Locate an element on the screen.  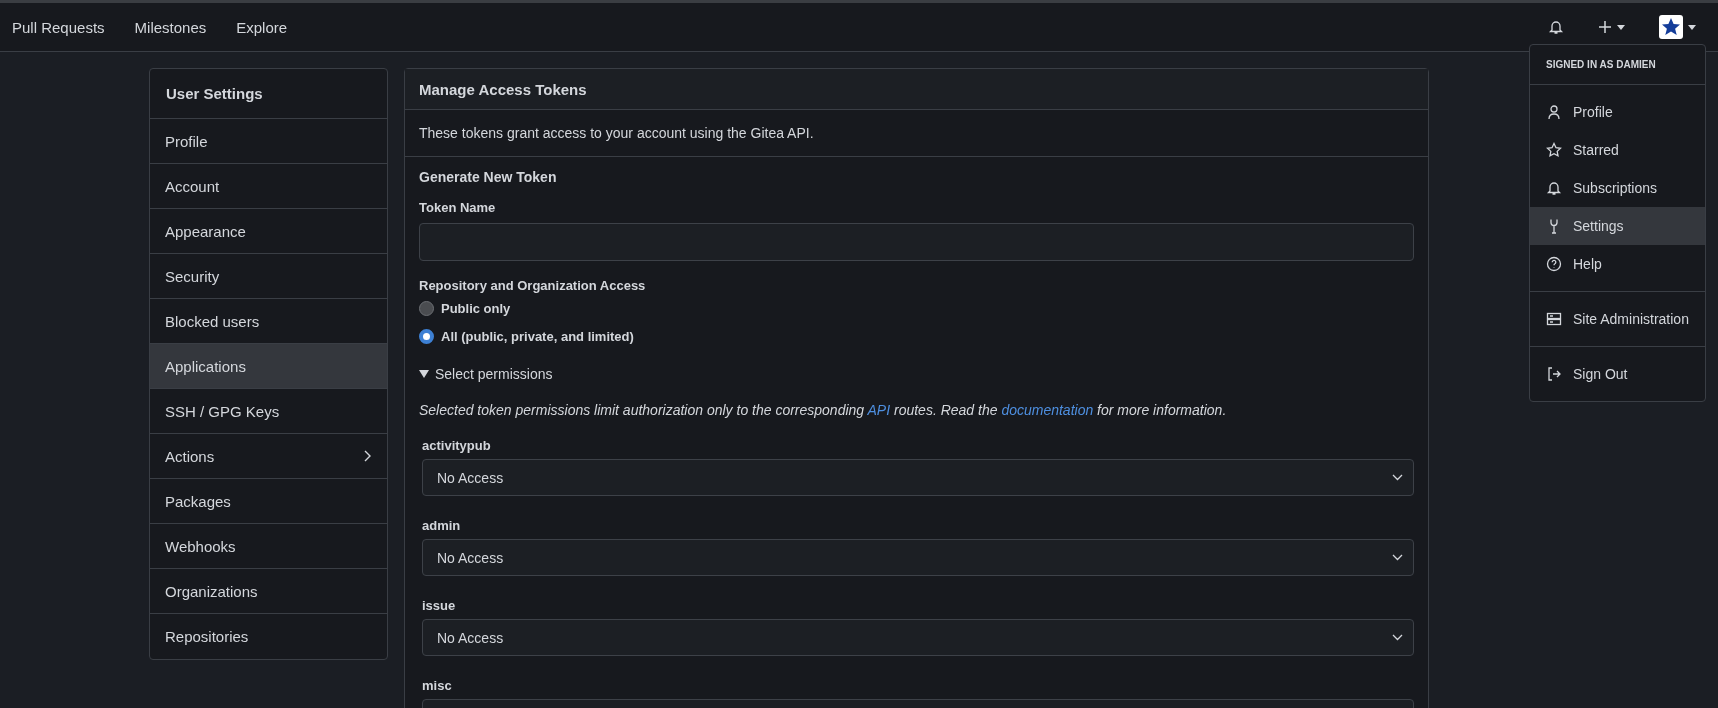
nav-link: Explore is located at coordinates (269, 27).